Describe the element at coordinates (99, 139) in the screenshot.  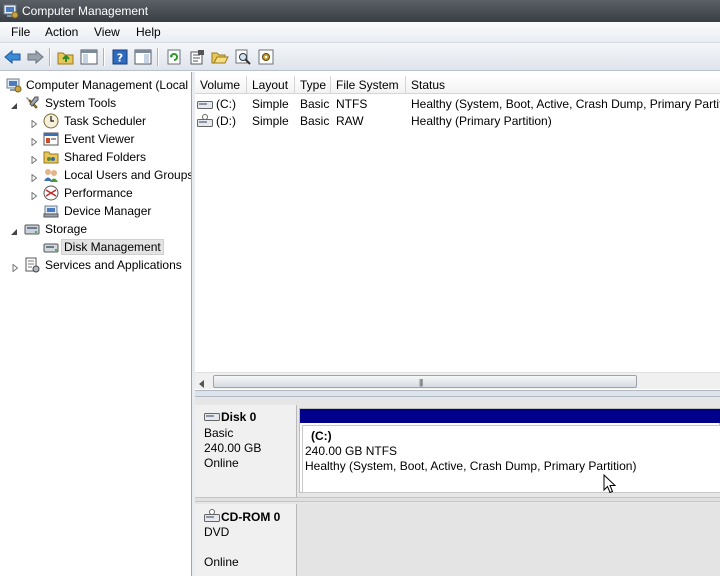
I see `tree-item-label: Event Viewer` at that location.